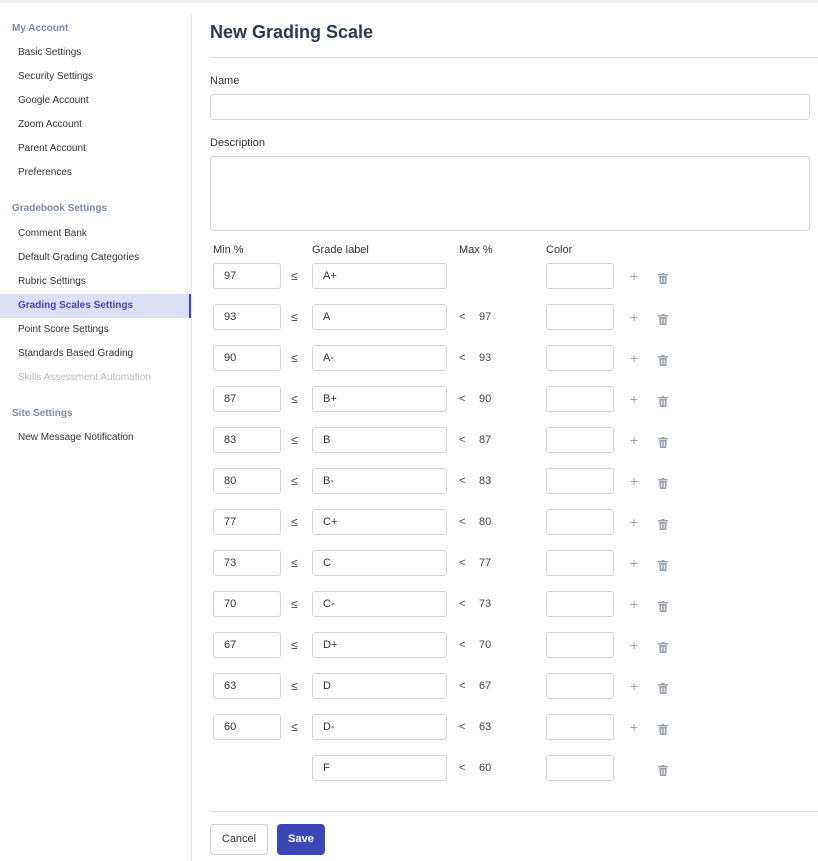 This screenshot has width=818, height=861. Describe the element at coordinates (485, 645) in the screenshot. I see `max-percent-value: 70` at that location.